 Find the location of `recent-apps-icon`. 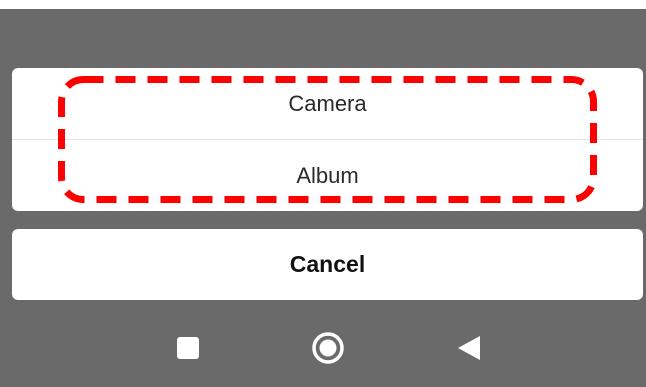

recent-apps-icon is located at coordinates (188, 348).